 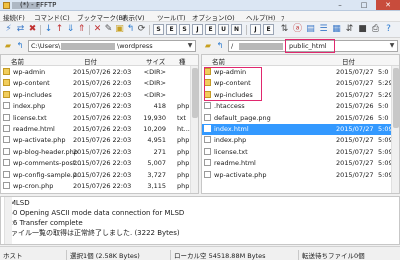 I want to click on file-name: .htaccess, so click(x=229, y=106).